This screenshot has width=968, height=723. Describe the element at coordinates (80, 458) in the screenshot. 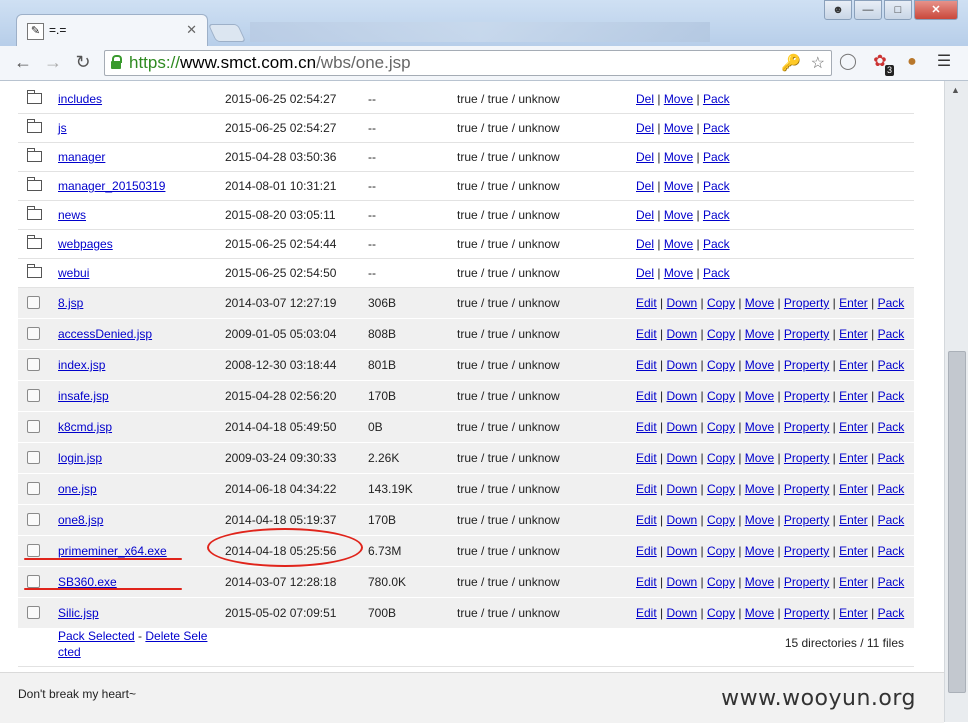

I see `file-link: login.jsp` at that location.